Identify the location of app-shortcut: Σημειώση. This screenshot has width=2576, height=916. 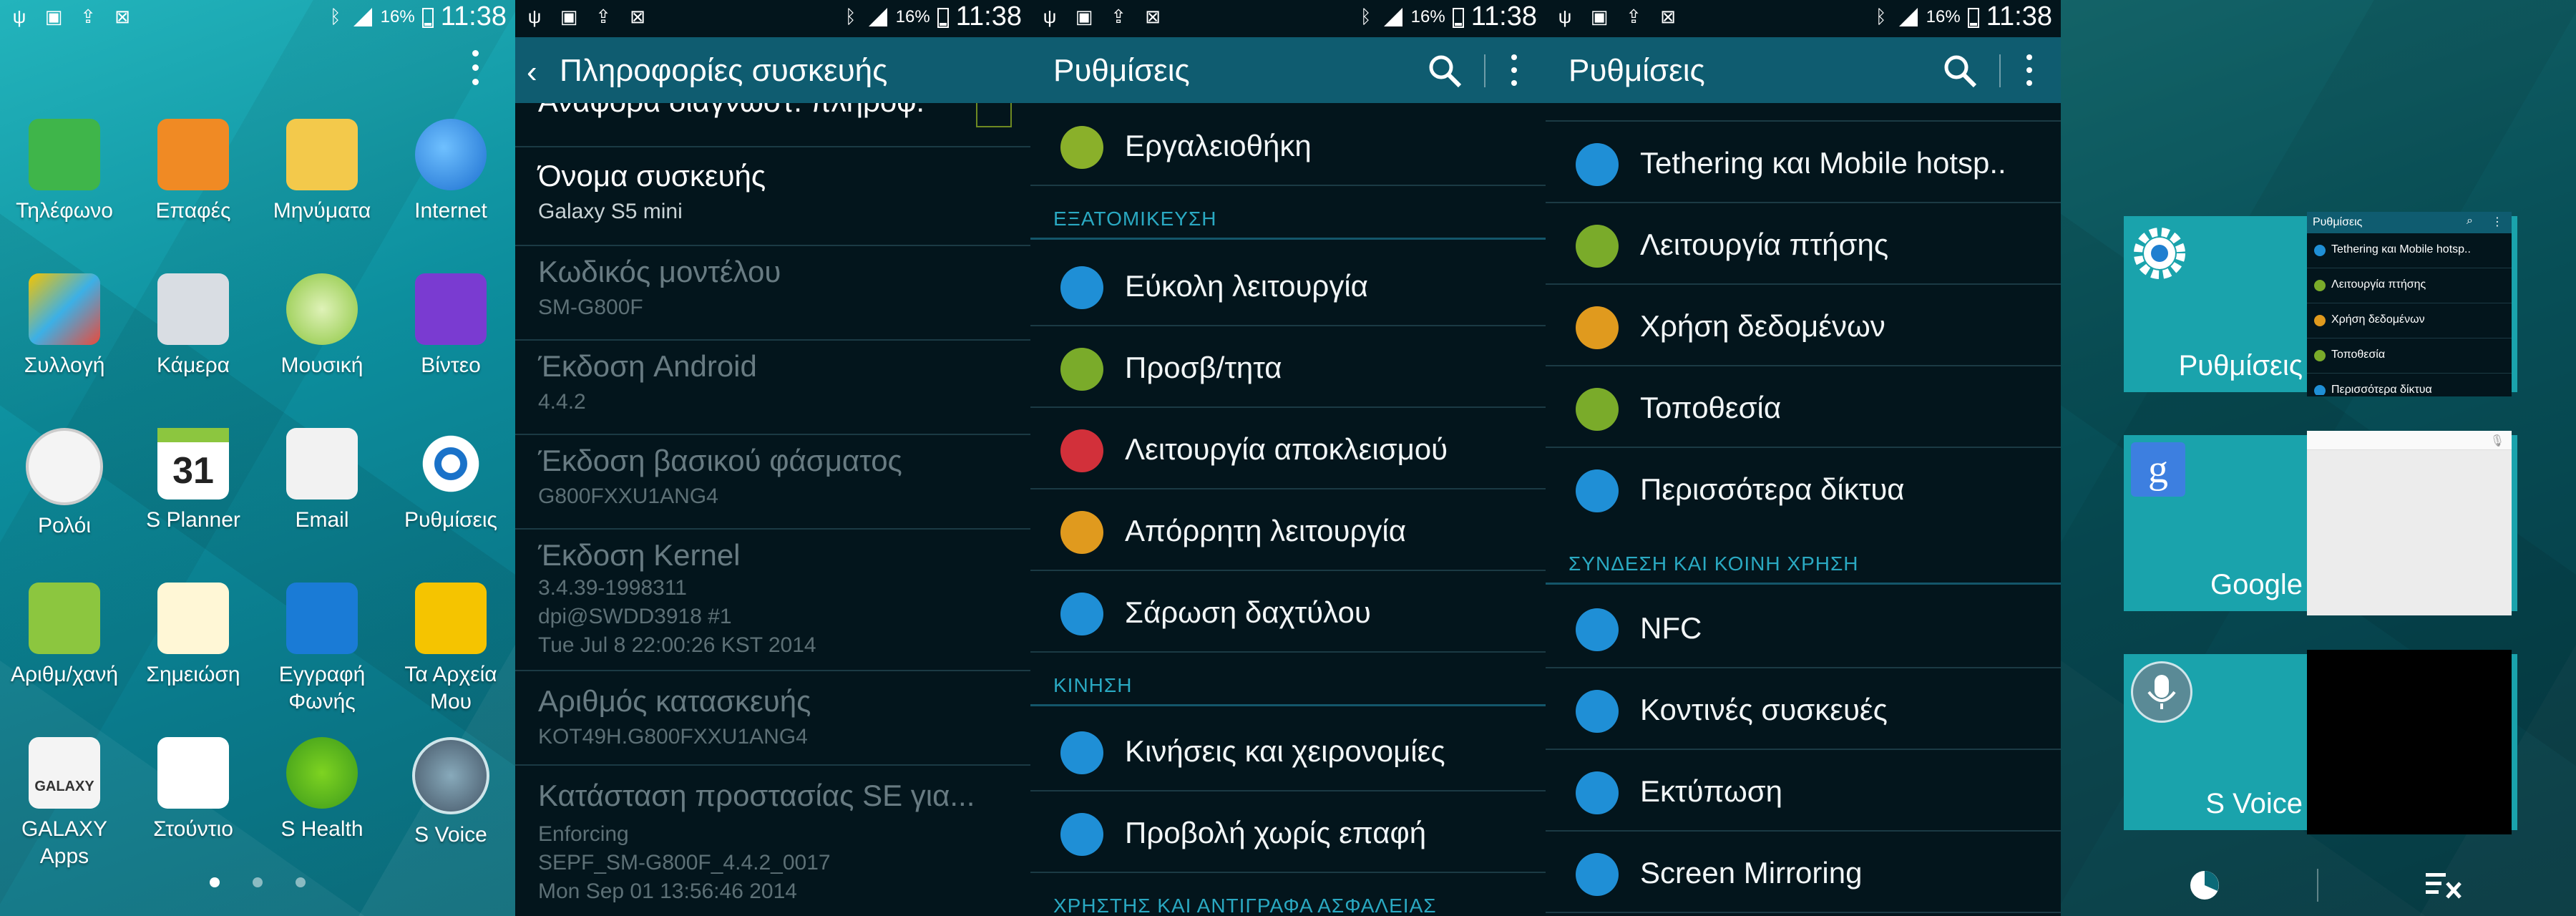
(193, 635).